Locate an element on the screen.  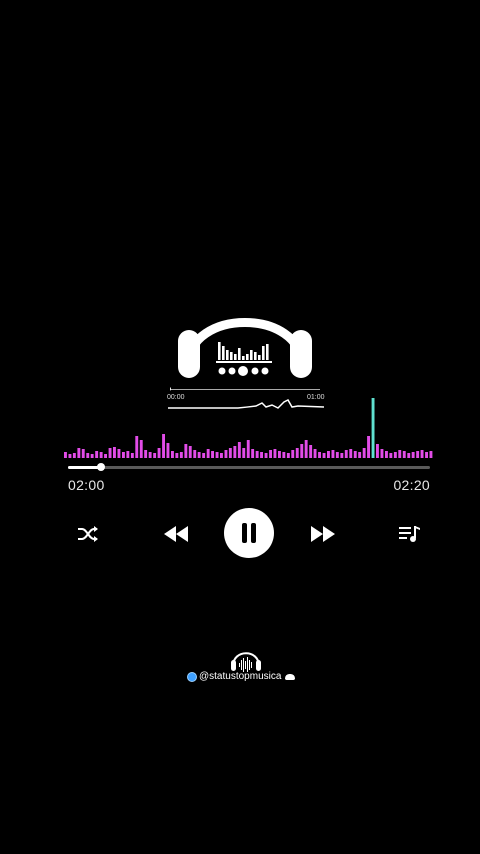
next-button is located at coordinates (323, 534).